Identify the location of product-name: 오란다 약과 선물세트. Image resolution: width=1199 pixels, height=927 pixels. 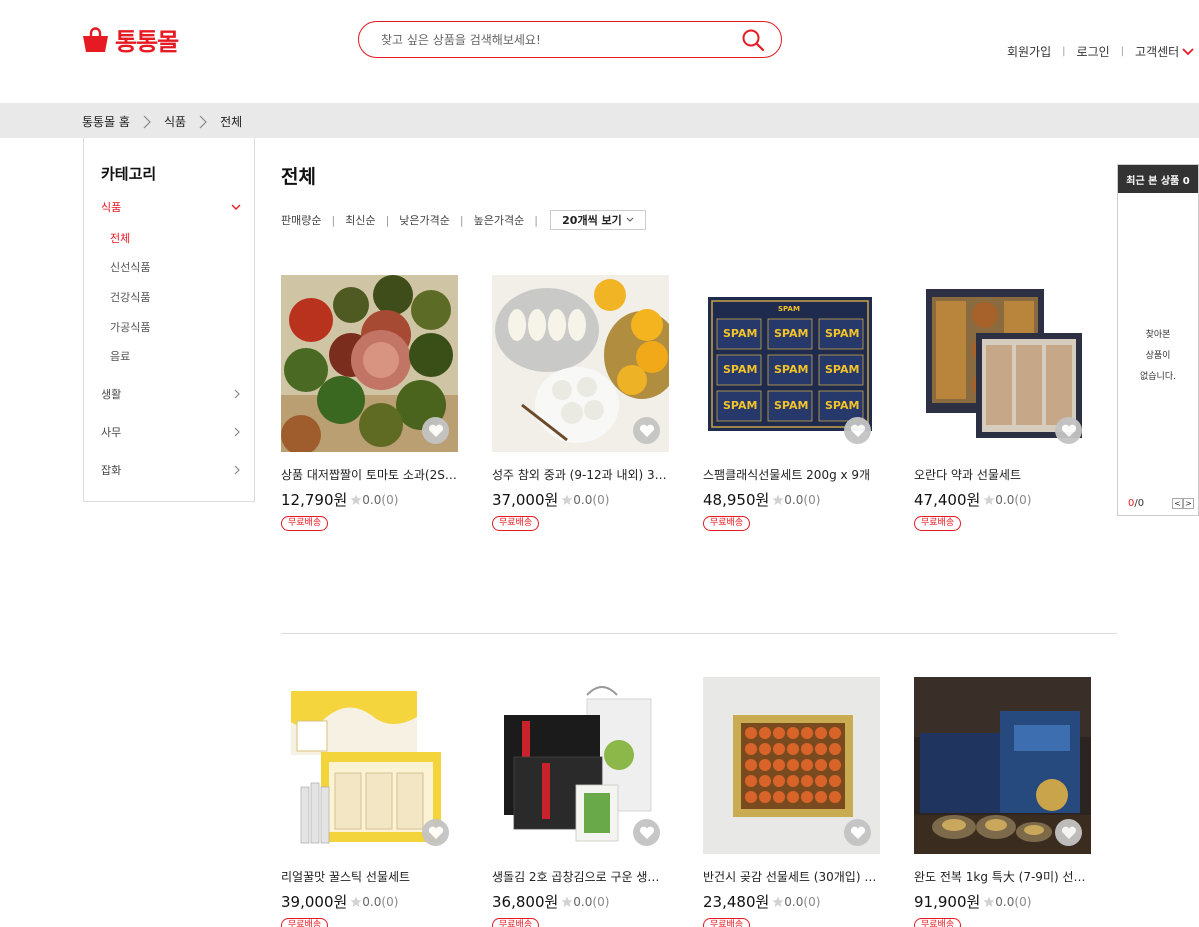
(1002, 474).